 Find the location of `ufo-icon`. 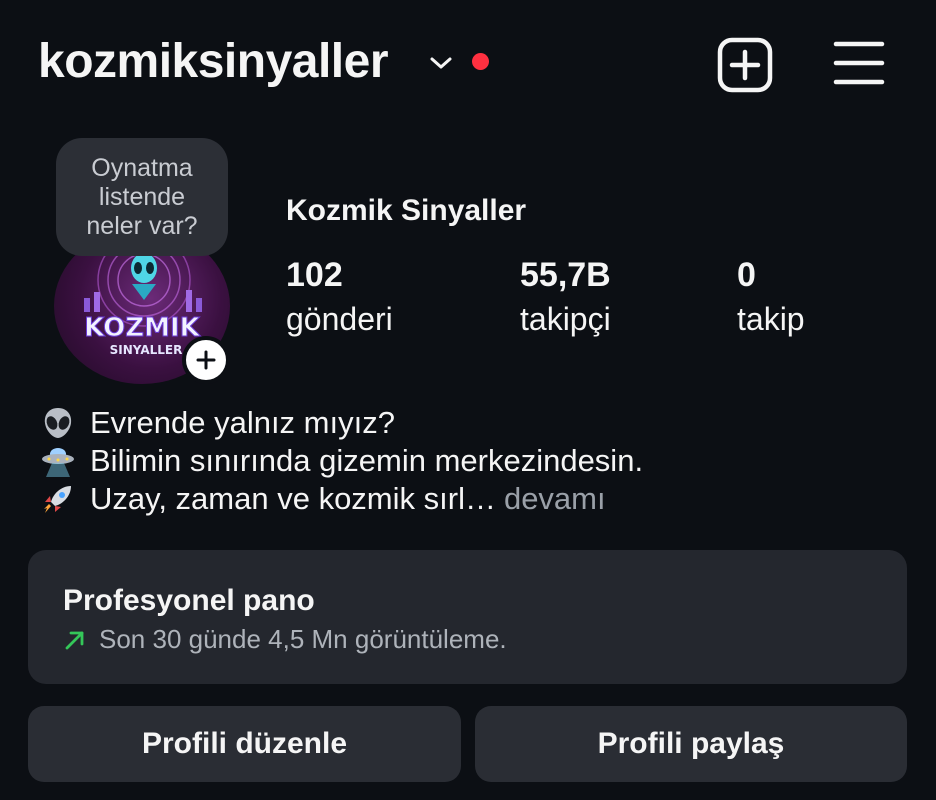

ufo-icon is located at coordinates (58, 461).